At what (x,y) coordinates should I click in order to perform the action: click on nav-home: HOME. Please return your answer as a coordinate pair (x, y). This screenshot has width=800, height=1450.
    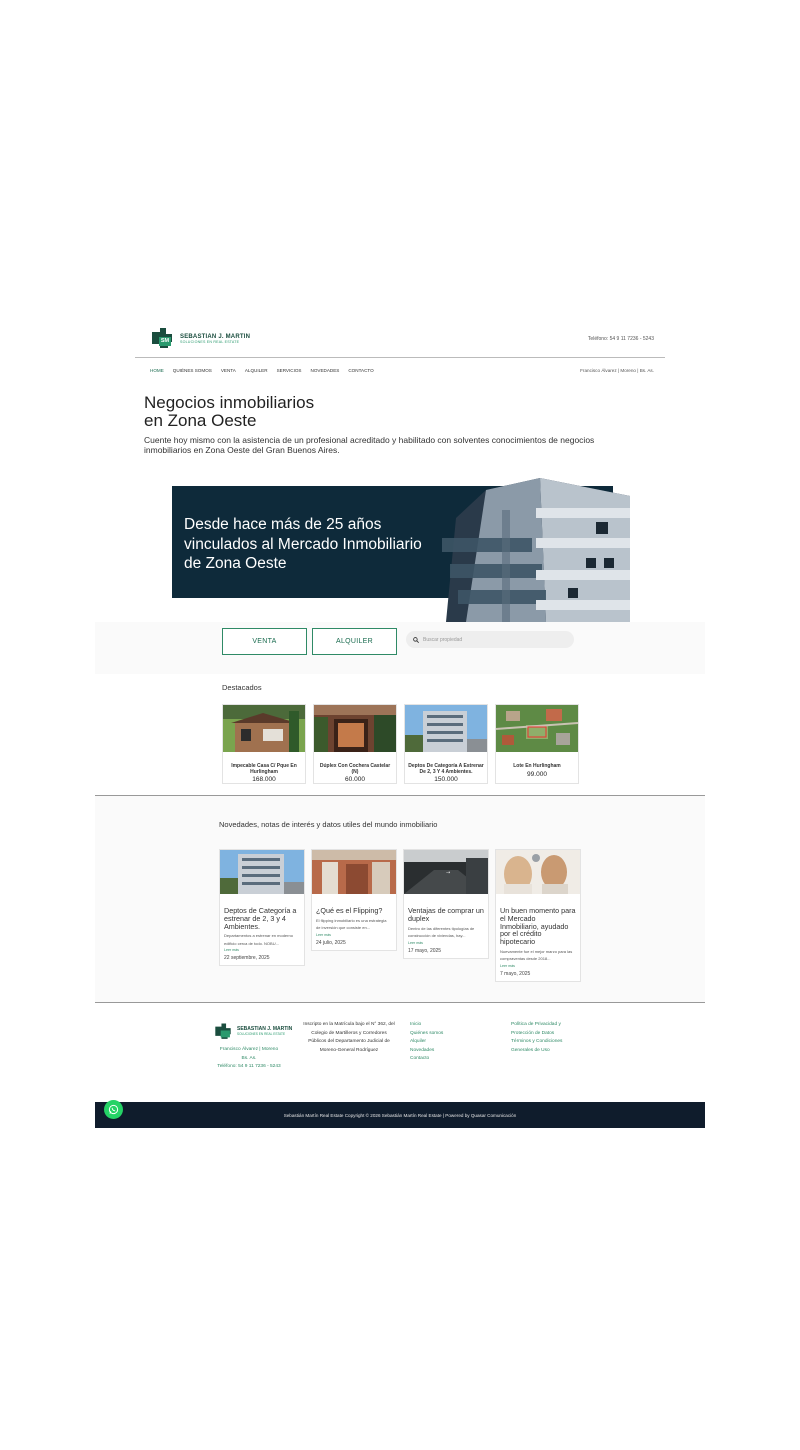
    Looking at the image, I should click on (157, 370).